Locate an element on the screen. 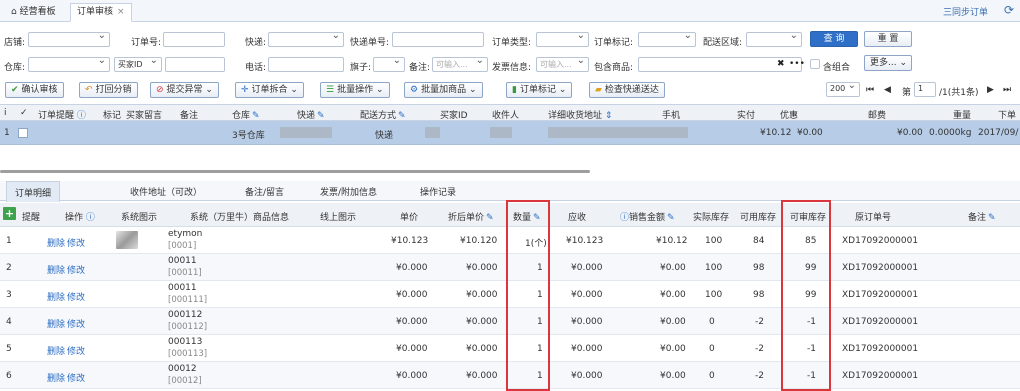 The height and width of the screenshot is (391, 1020). tab-operation-log: 操作记录 is located at coordinates (438, 191).